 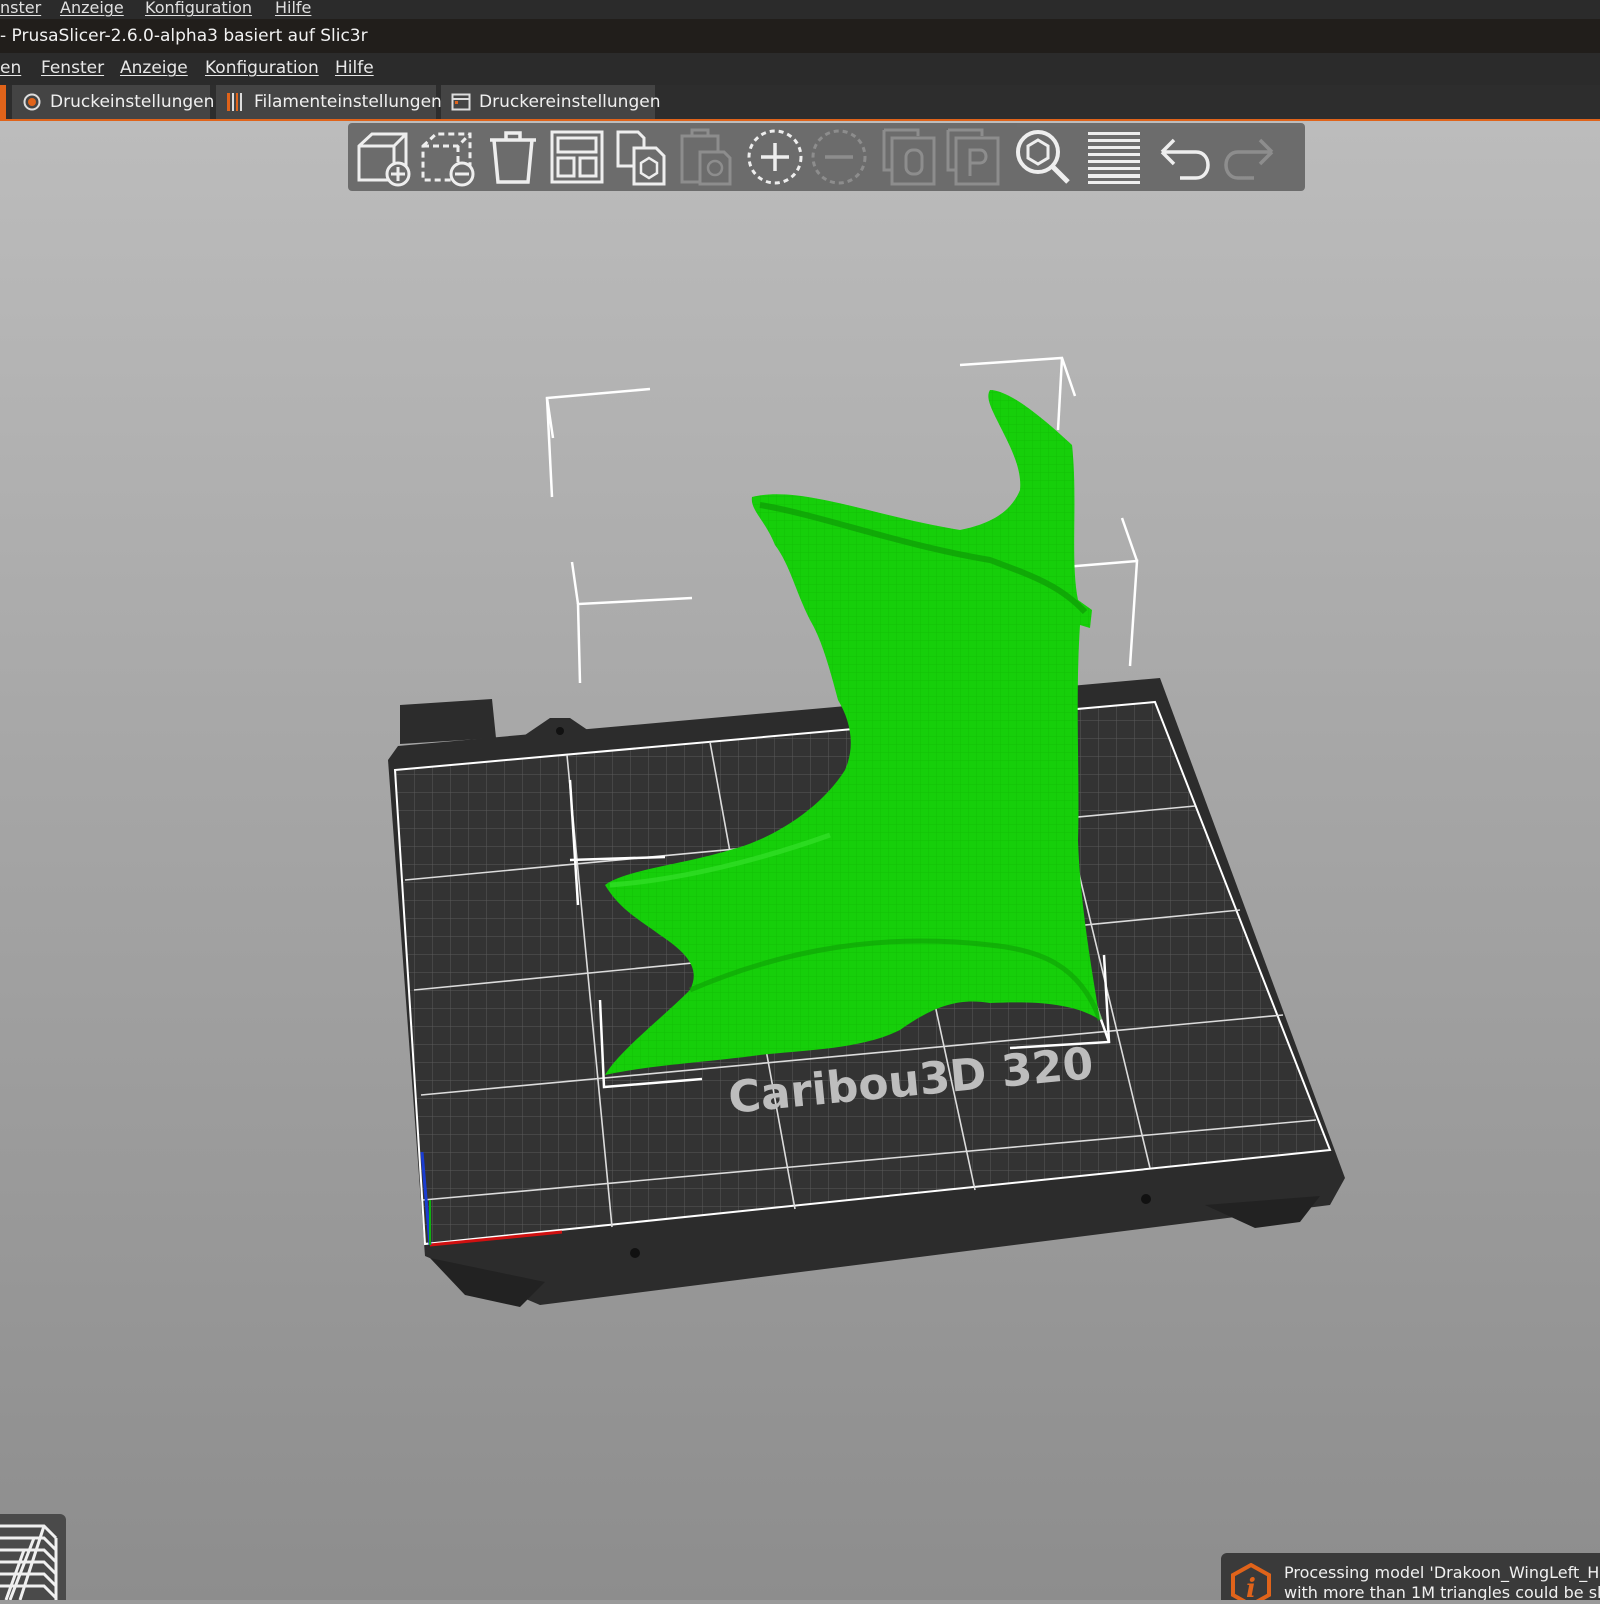 I want to click on remove-instance-button, so click(x=839, y=157).